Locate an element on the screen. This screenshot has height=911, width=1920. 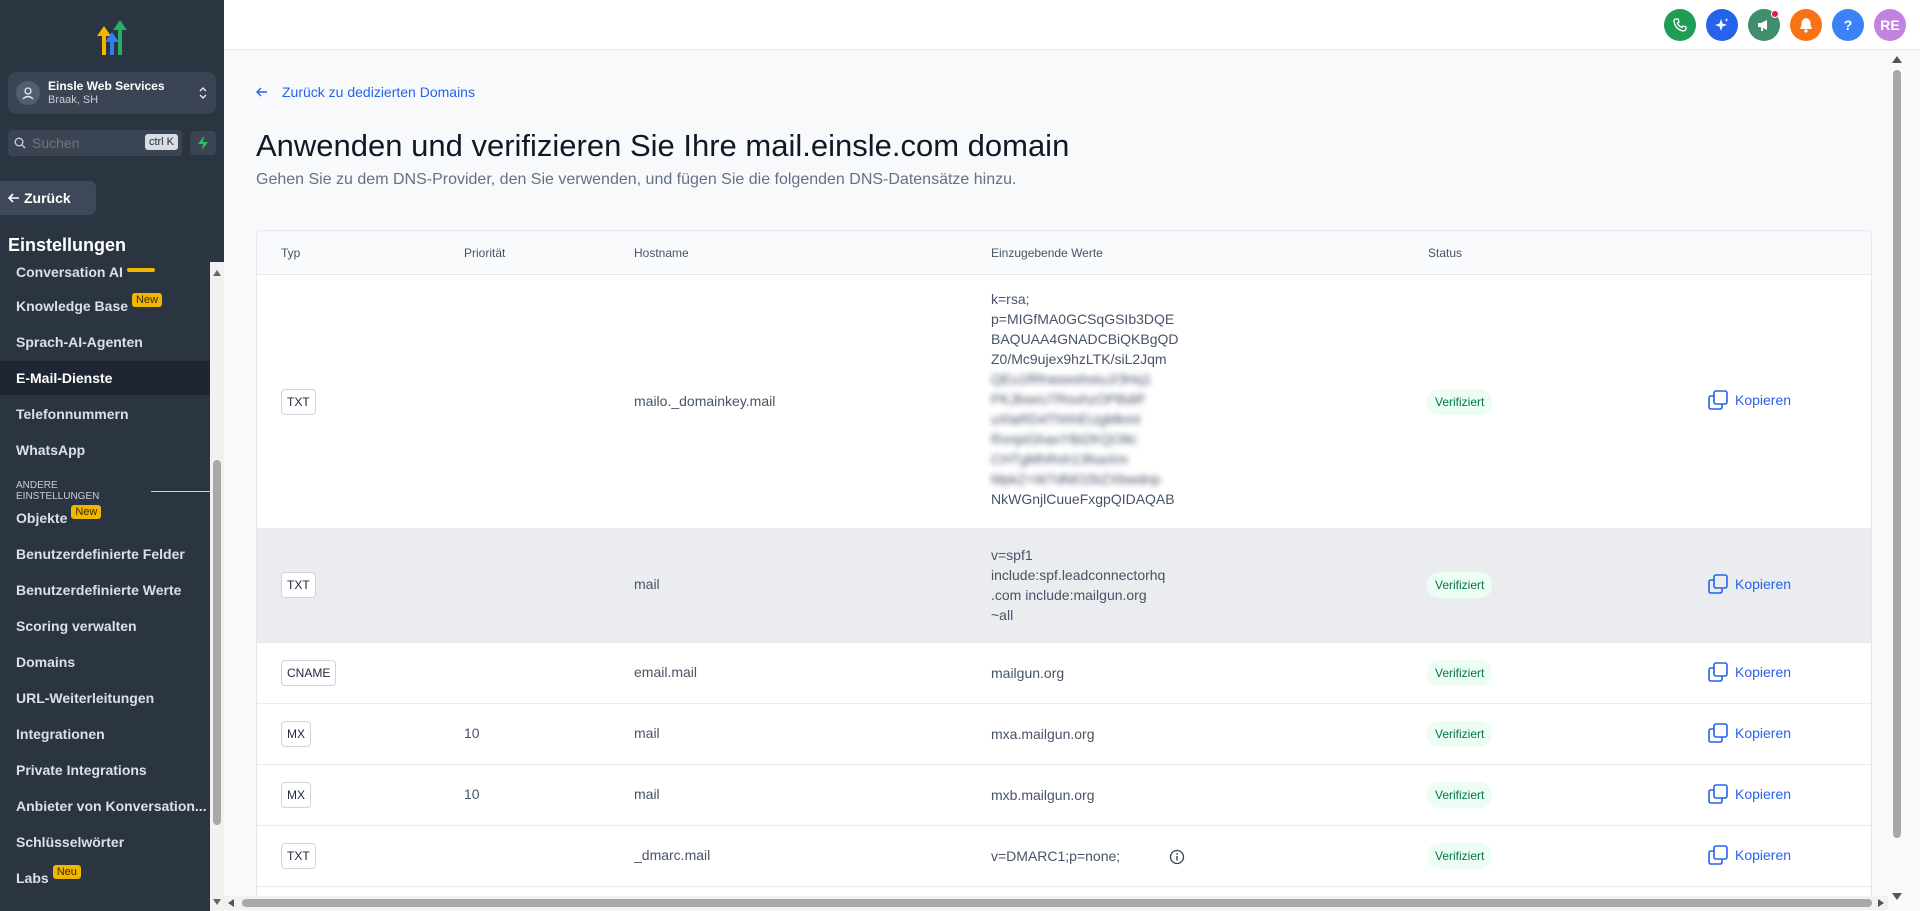
priority-cell: 10 is located at coordinates (472, 794).